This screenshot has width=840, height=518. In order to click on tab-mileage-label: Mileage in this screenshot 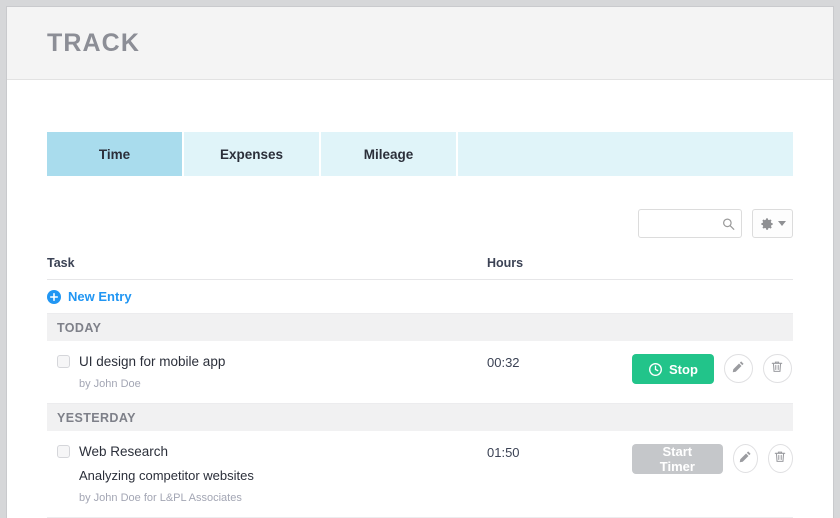, I will do `click(388, 154)`.